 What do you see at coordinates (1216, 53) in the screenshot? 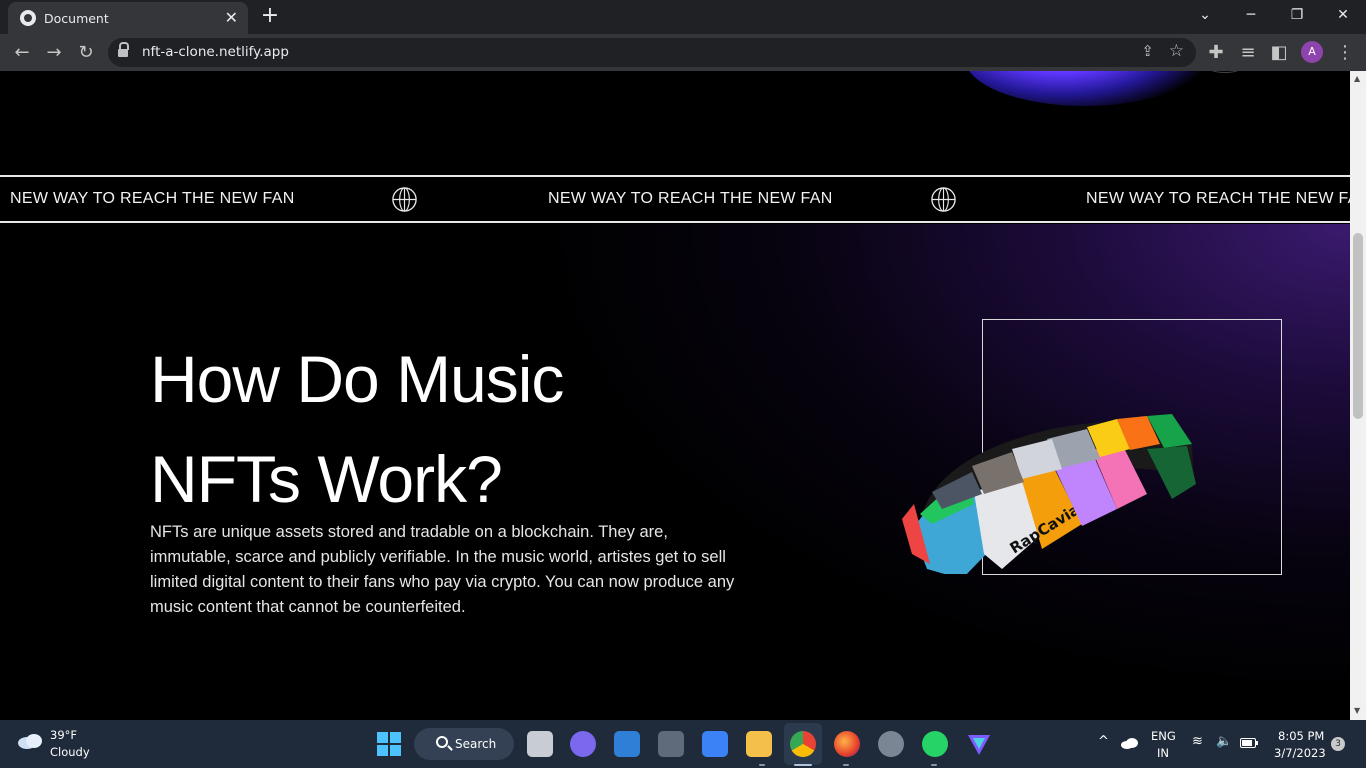
I see `extensions-puzzle-icon: ✚` at bounding box center [1216, 53].